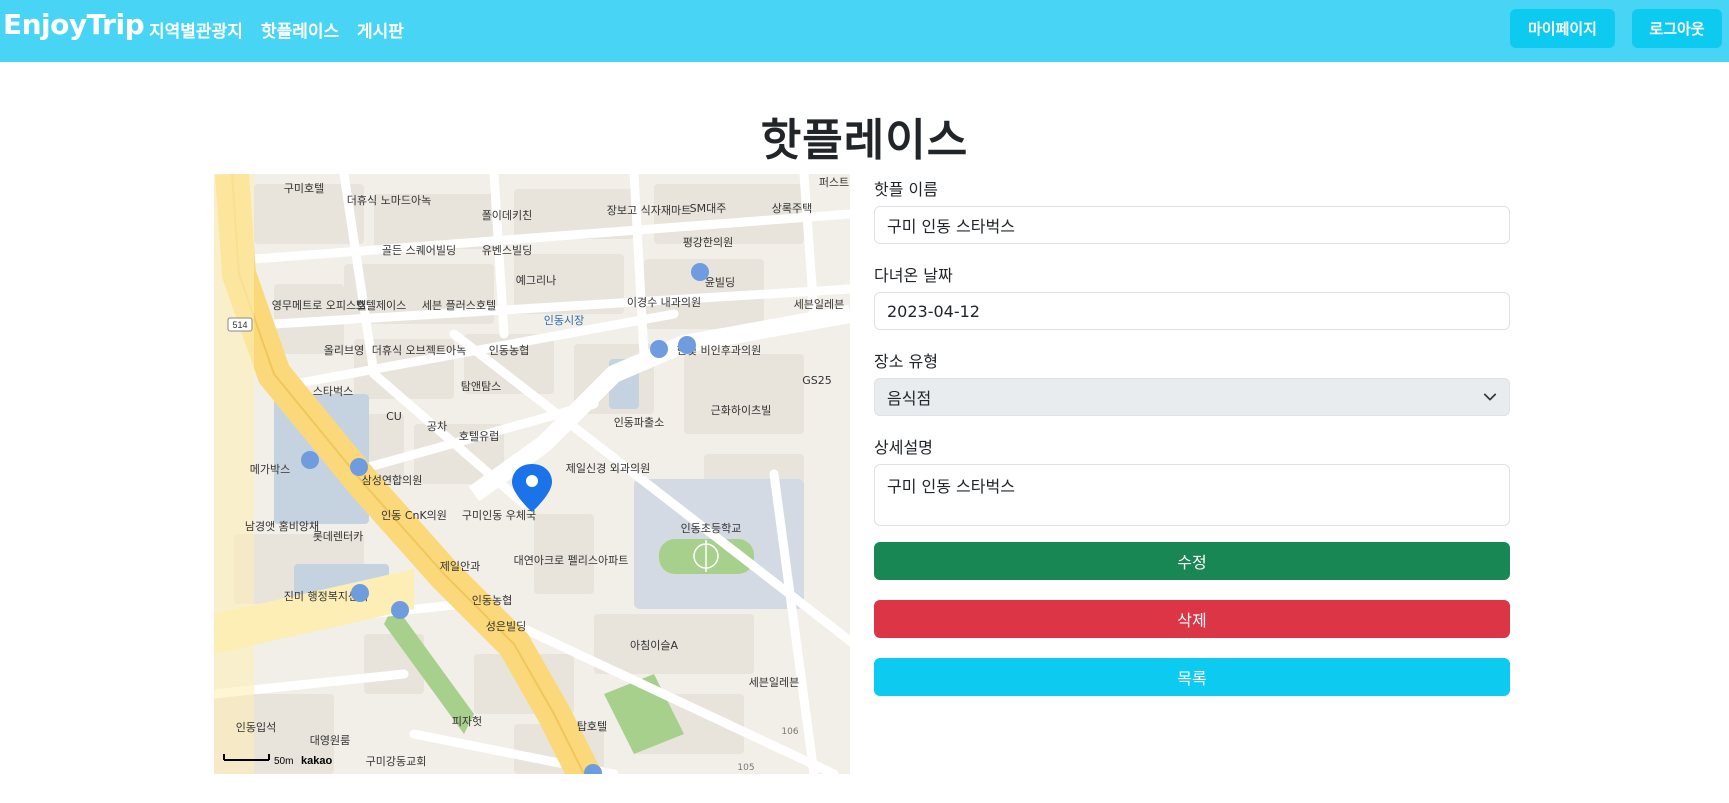  I want to click on map-label: 제일안과, so click(460, 566).